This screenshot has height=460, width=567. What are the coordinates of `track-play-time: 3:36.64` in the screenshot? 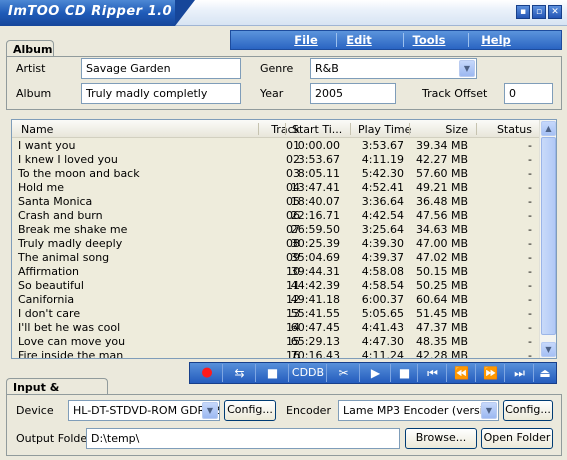 It's located at (382, 201).